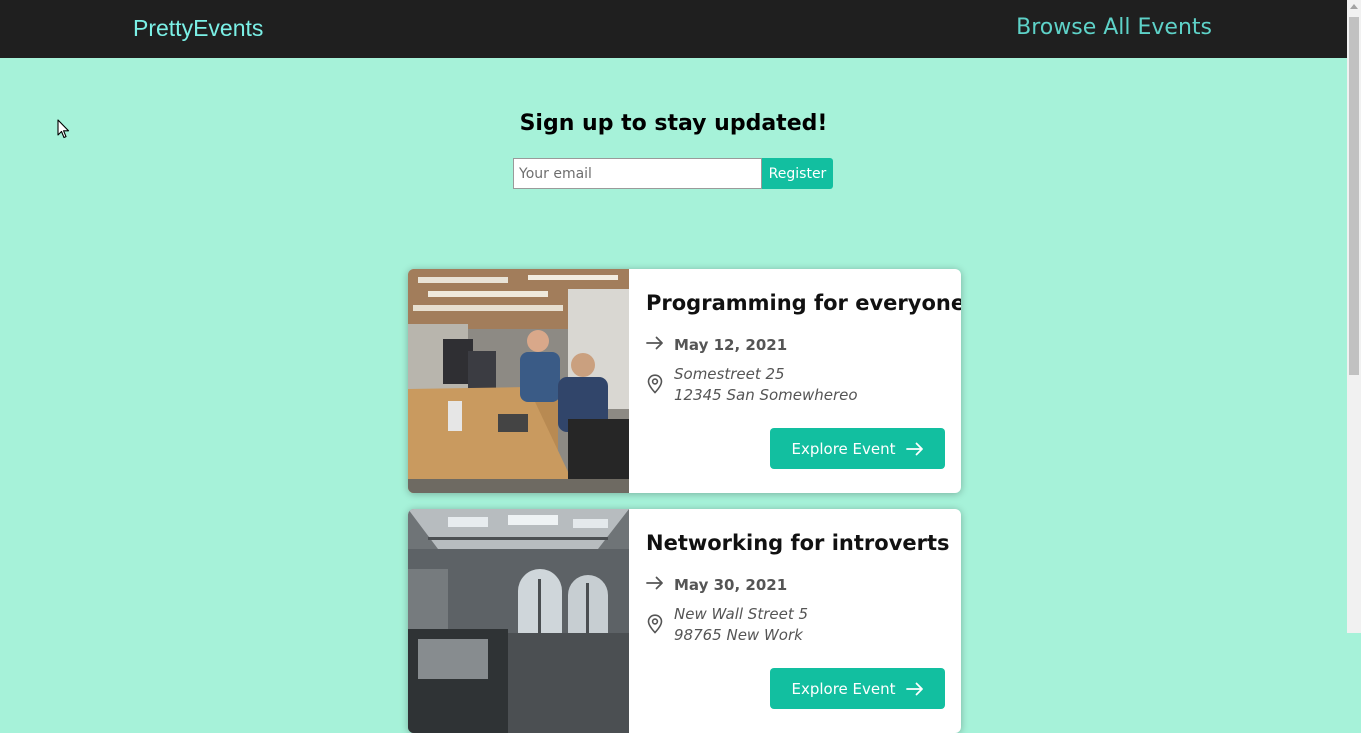  What do you see at coordinates (738, 635) in the screenshot?
I see `event-address-city: 98765 New Work` at bounding box center [738, 635].